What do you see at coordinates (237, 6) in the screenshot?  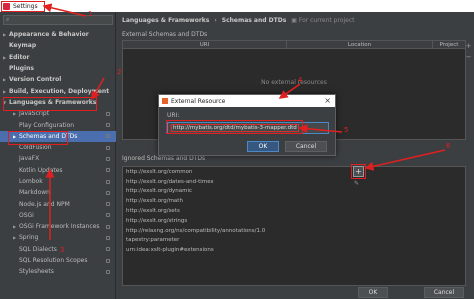 I see `window-titlebar: Settings` at bounding box center [237, 6].